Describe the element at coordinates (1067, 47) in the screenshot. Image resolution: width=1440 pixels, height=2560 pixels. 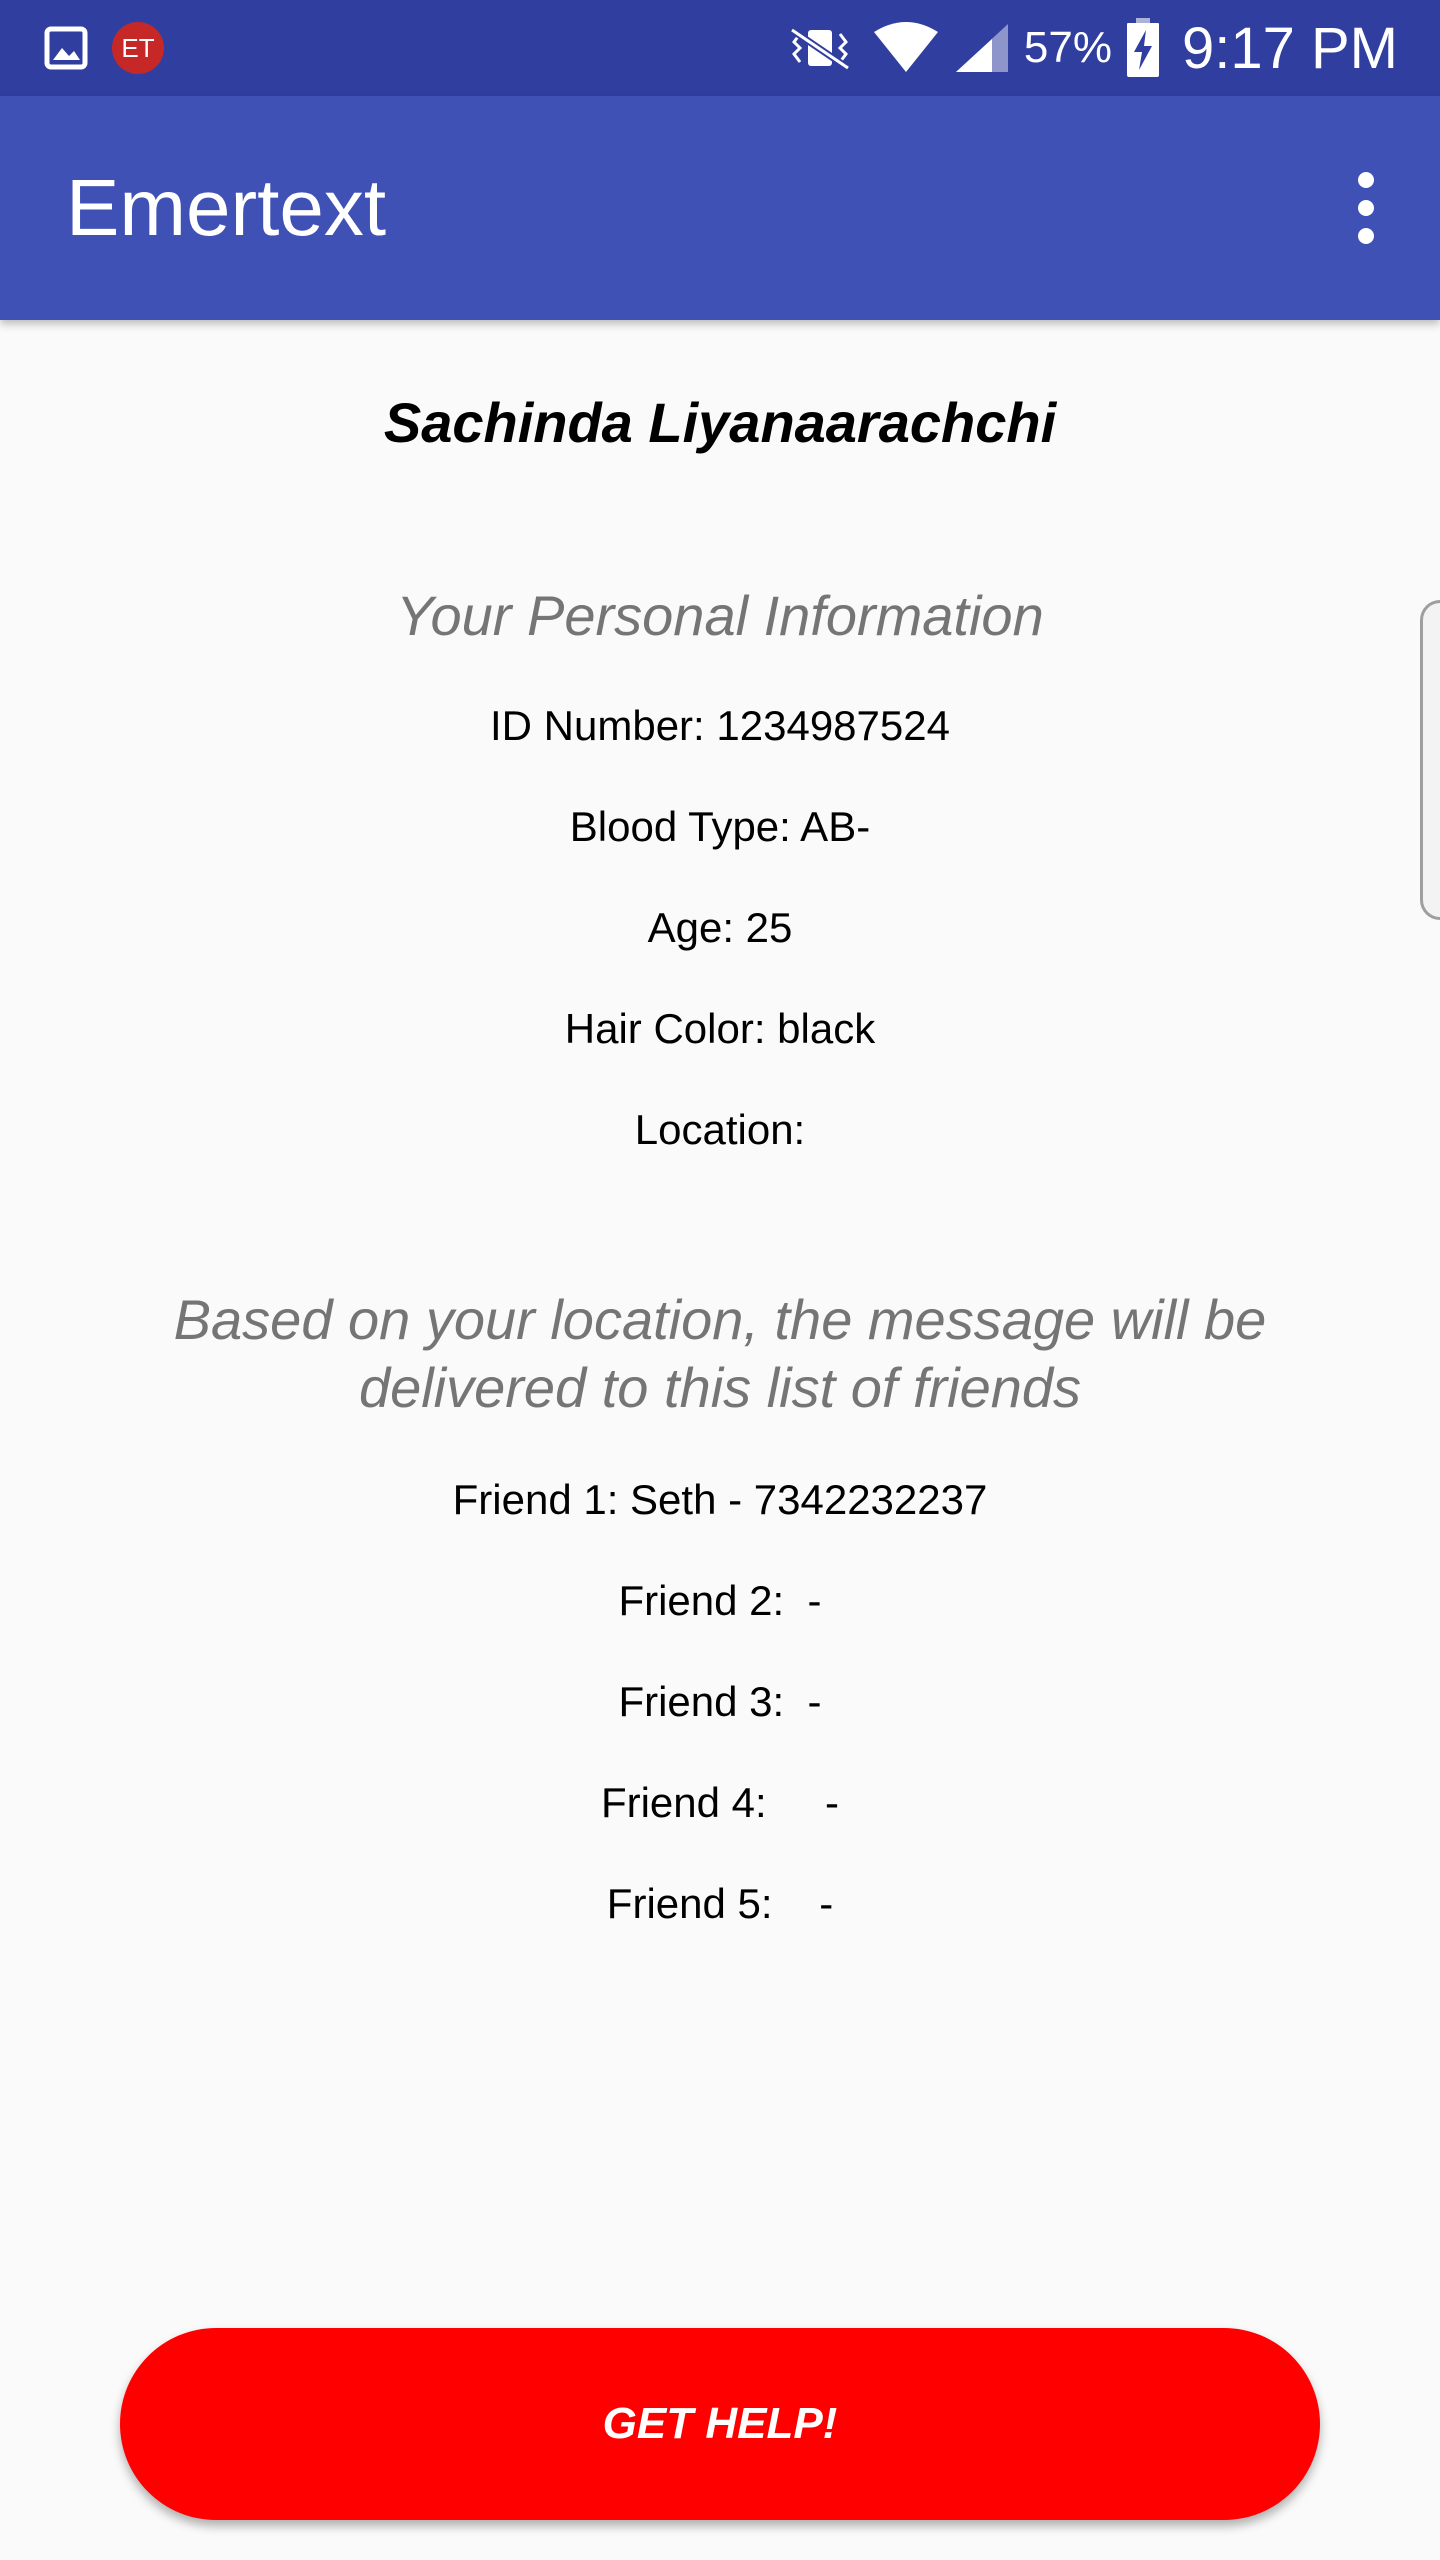
I see `battery-percentage: 57%` at that location.